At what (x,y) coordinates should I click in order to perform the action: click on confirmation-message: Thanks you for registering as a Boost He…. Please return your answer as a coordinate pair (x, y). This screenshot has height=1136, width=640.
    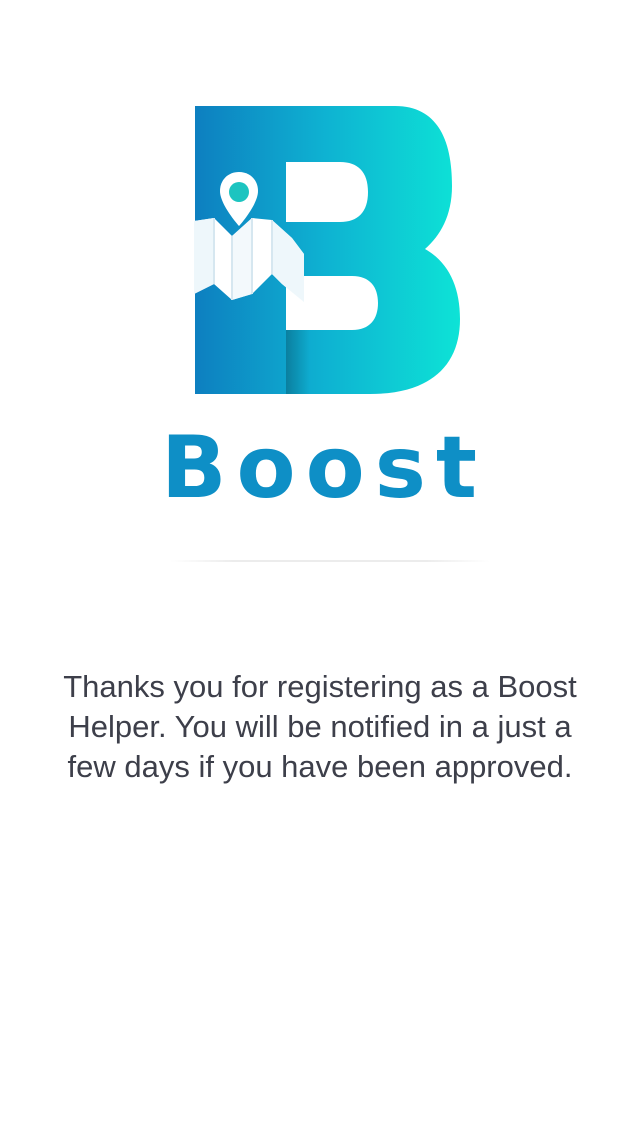
    Looking at the image, I should click on (320, 726).